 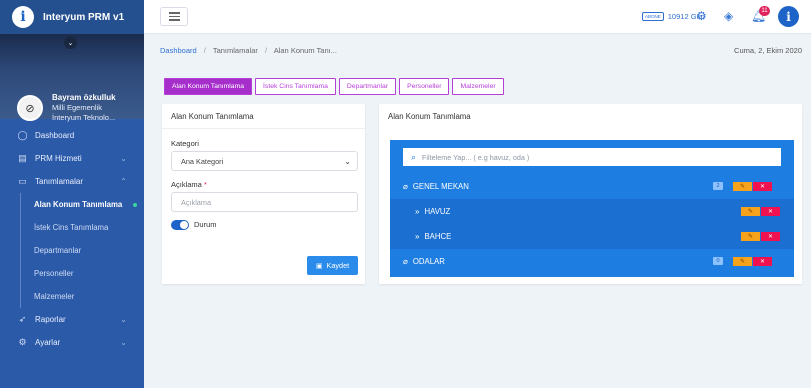 I want to click on sidebar-item-label: Dashboard, so click(x=55, y=135).